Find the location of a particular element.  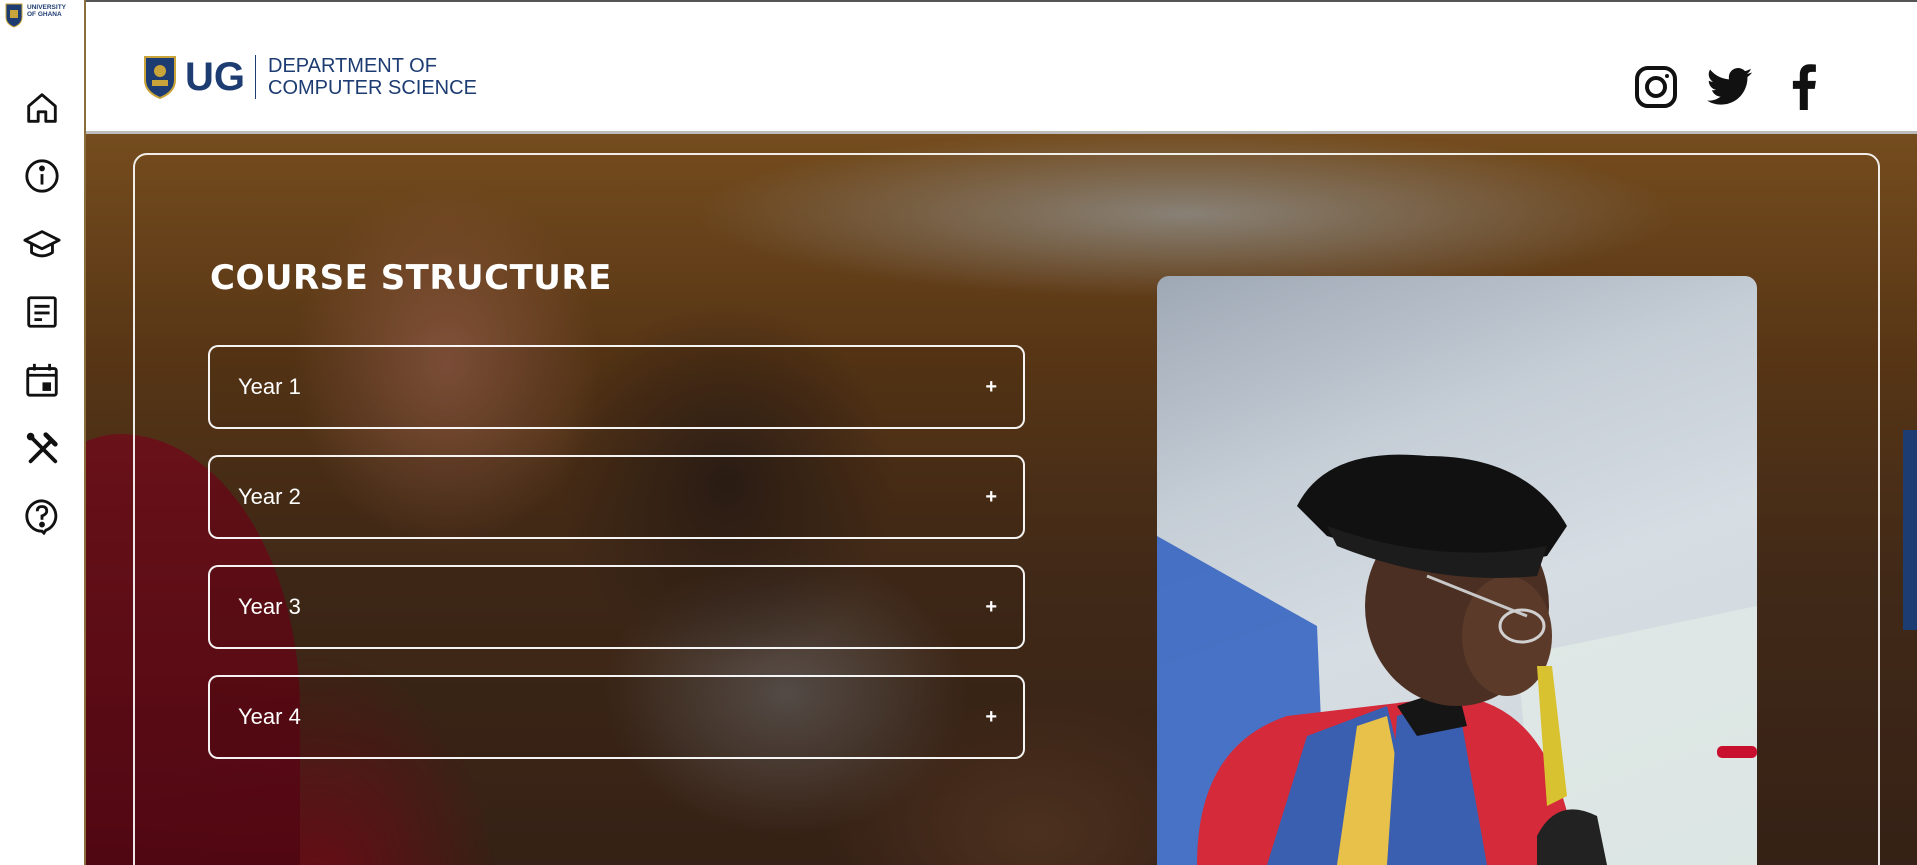

sidebar-item-help is located at coordinates (42, 516).